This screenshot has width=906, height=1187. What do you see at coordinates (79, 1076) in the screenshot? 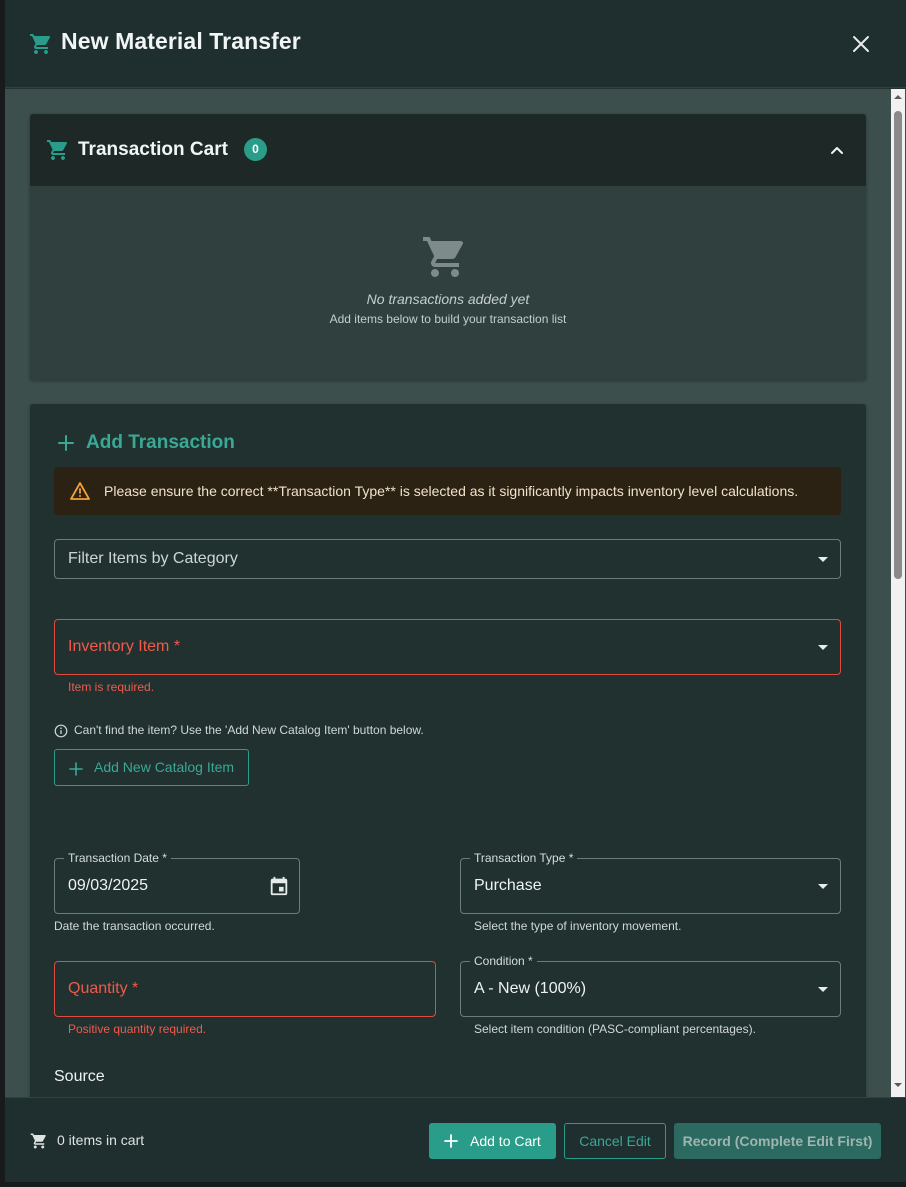
I see `source-section-label: Source` at bounding box center [79, 1076].